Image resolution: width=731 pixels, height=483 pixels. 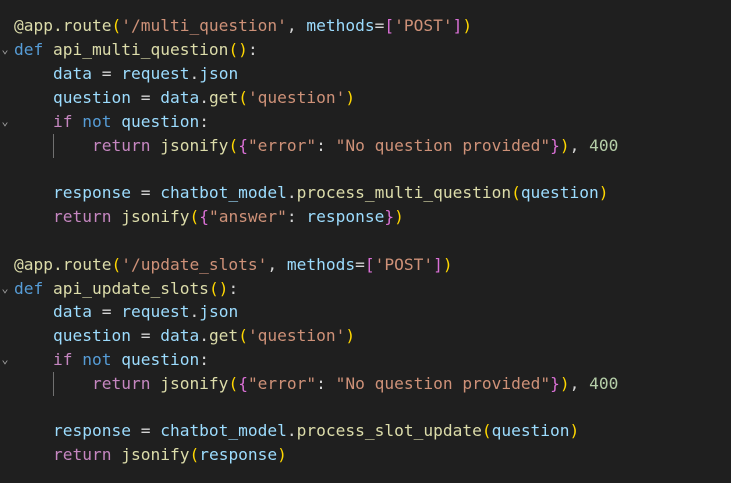 I want to click on code-token: '/update_slots', so click(x=194, y=264).